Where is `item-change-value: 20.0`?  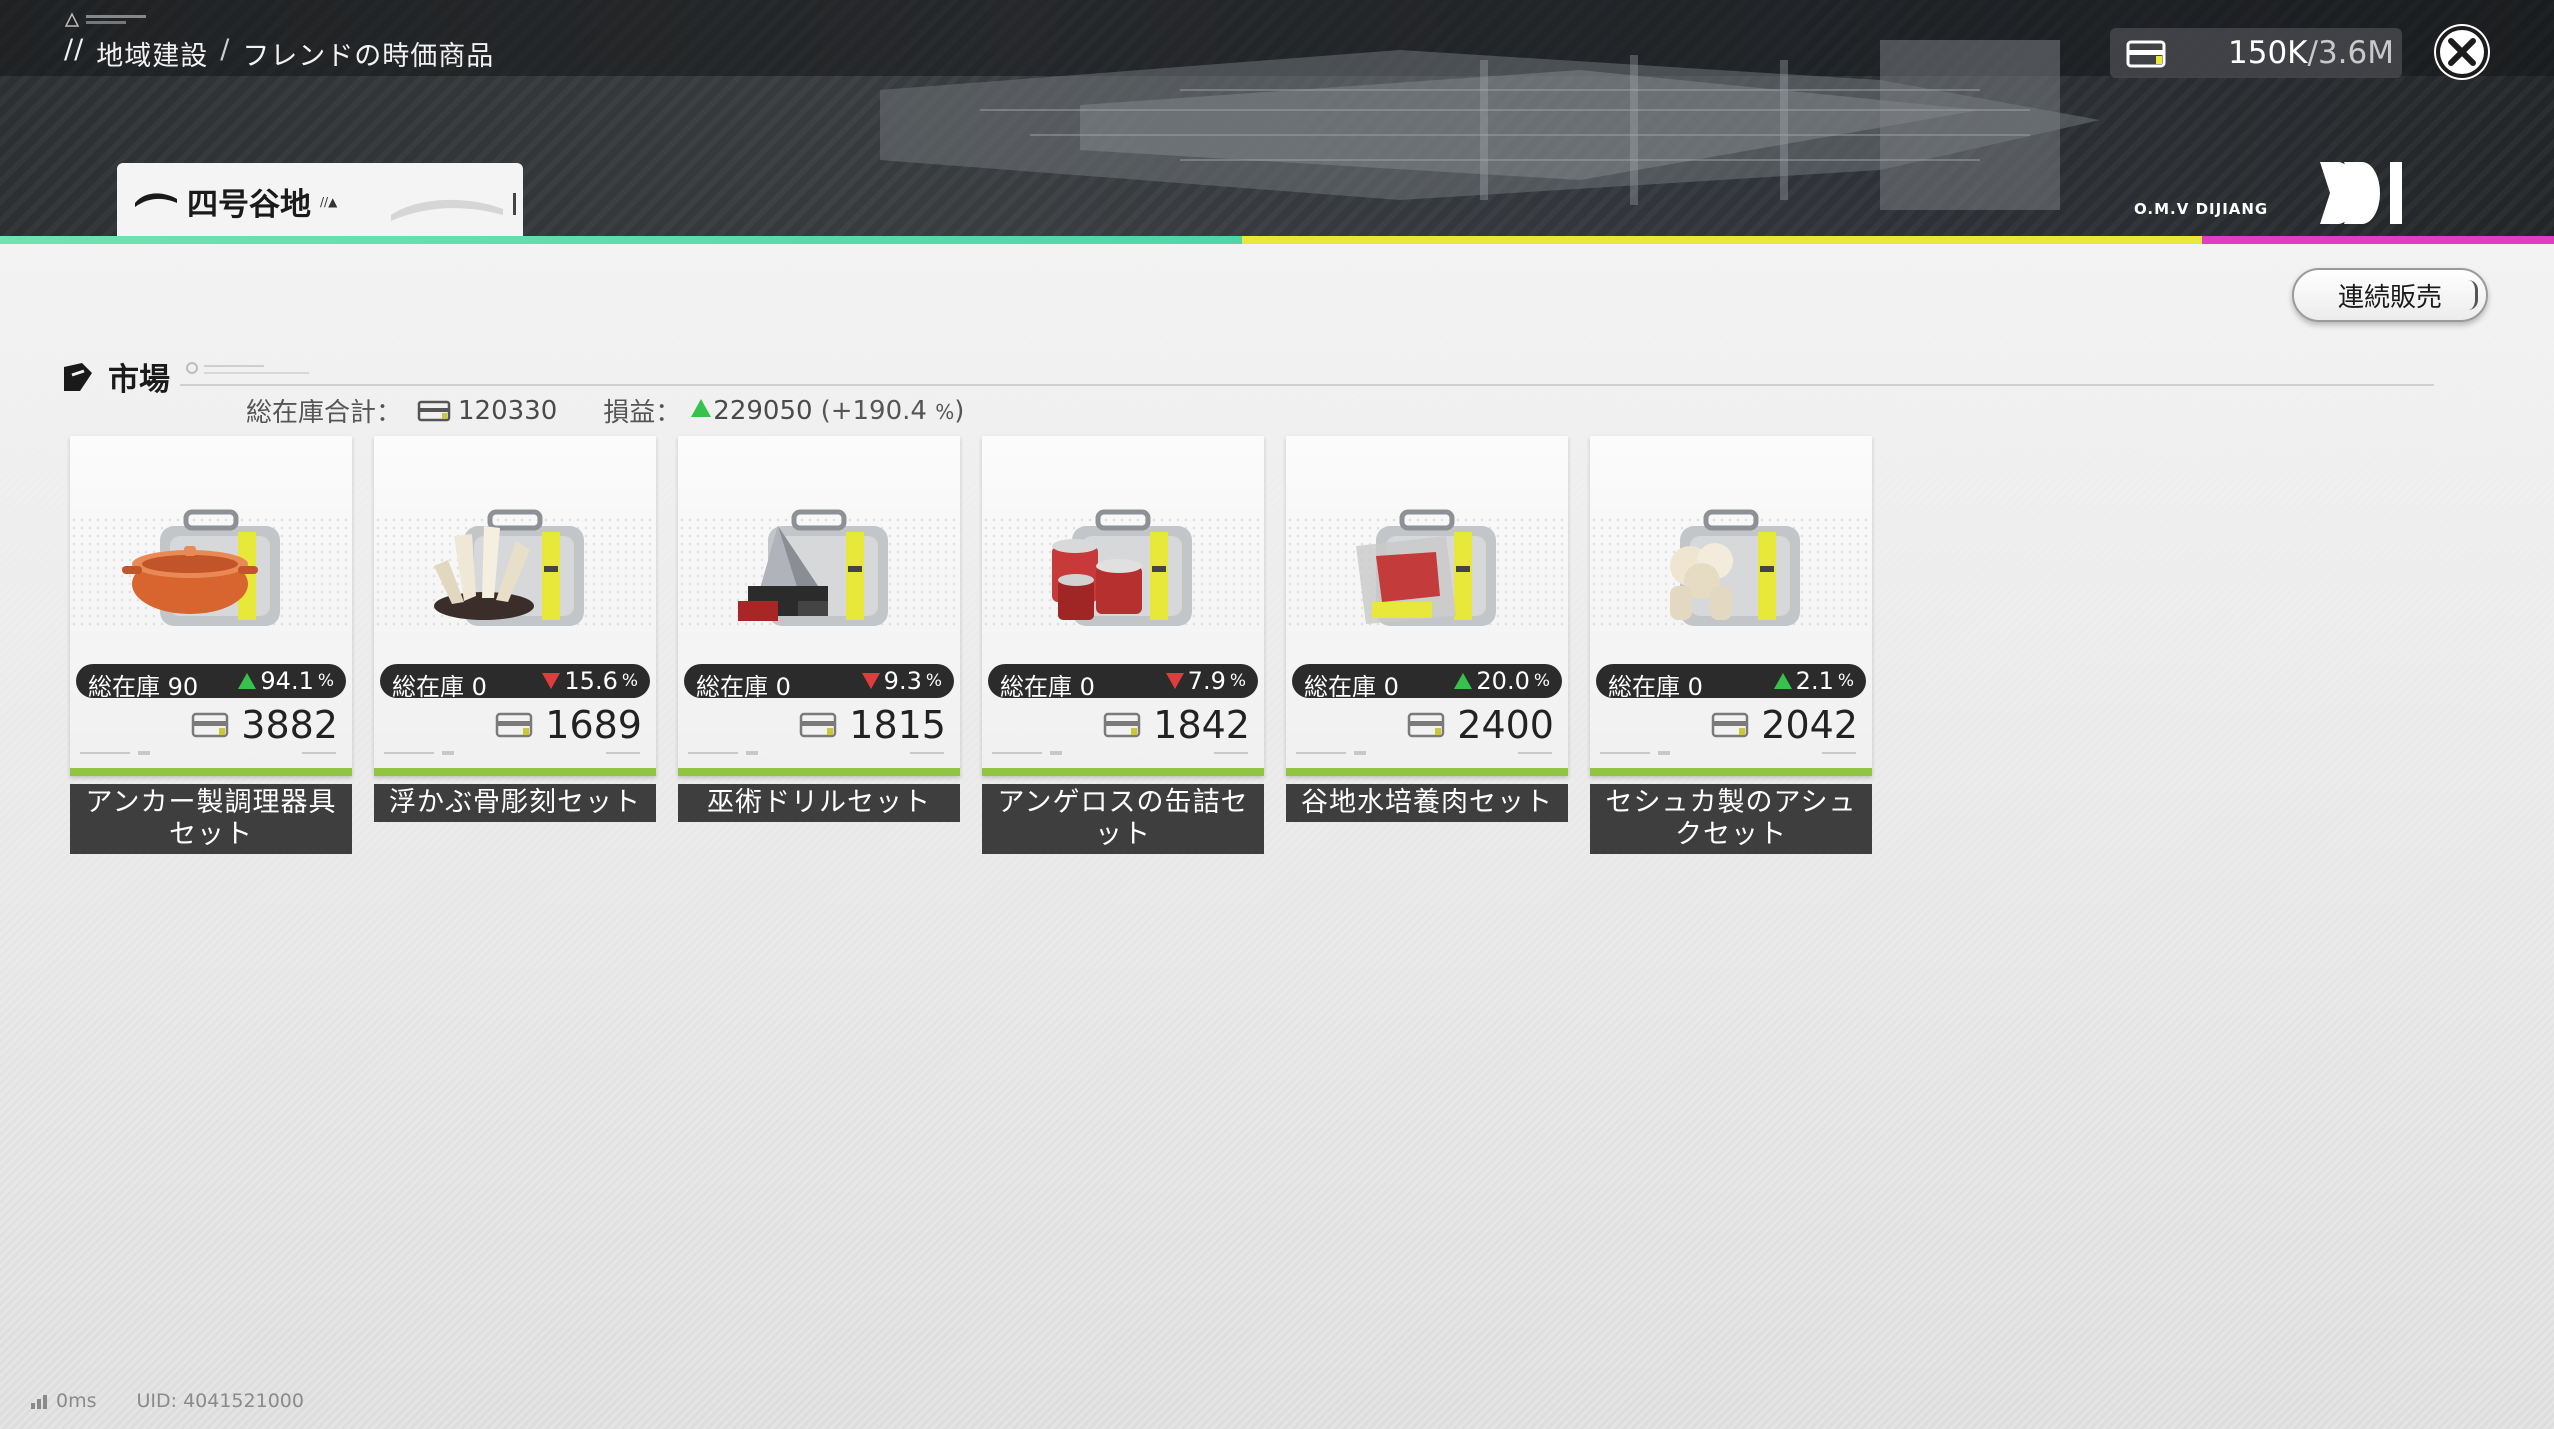
item-change-value: 20.0 is located at coordinates (1503, 681).